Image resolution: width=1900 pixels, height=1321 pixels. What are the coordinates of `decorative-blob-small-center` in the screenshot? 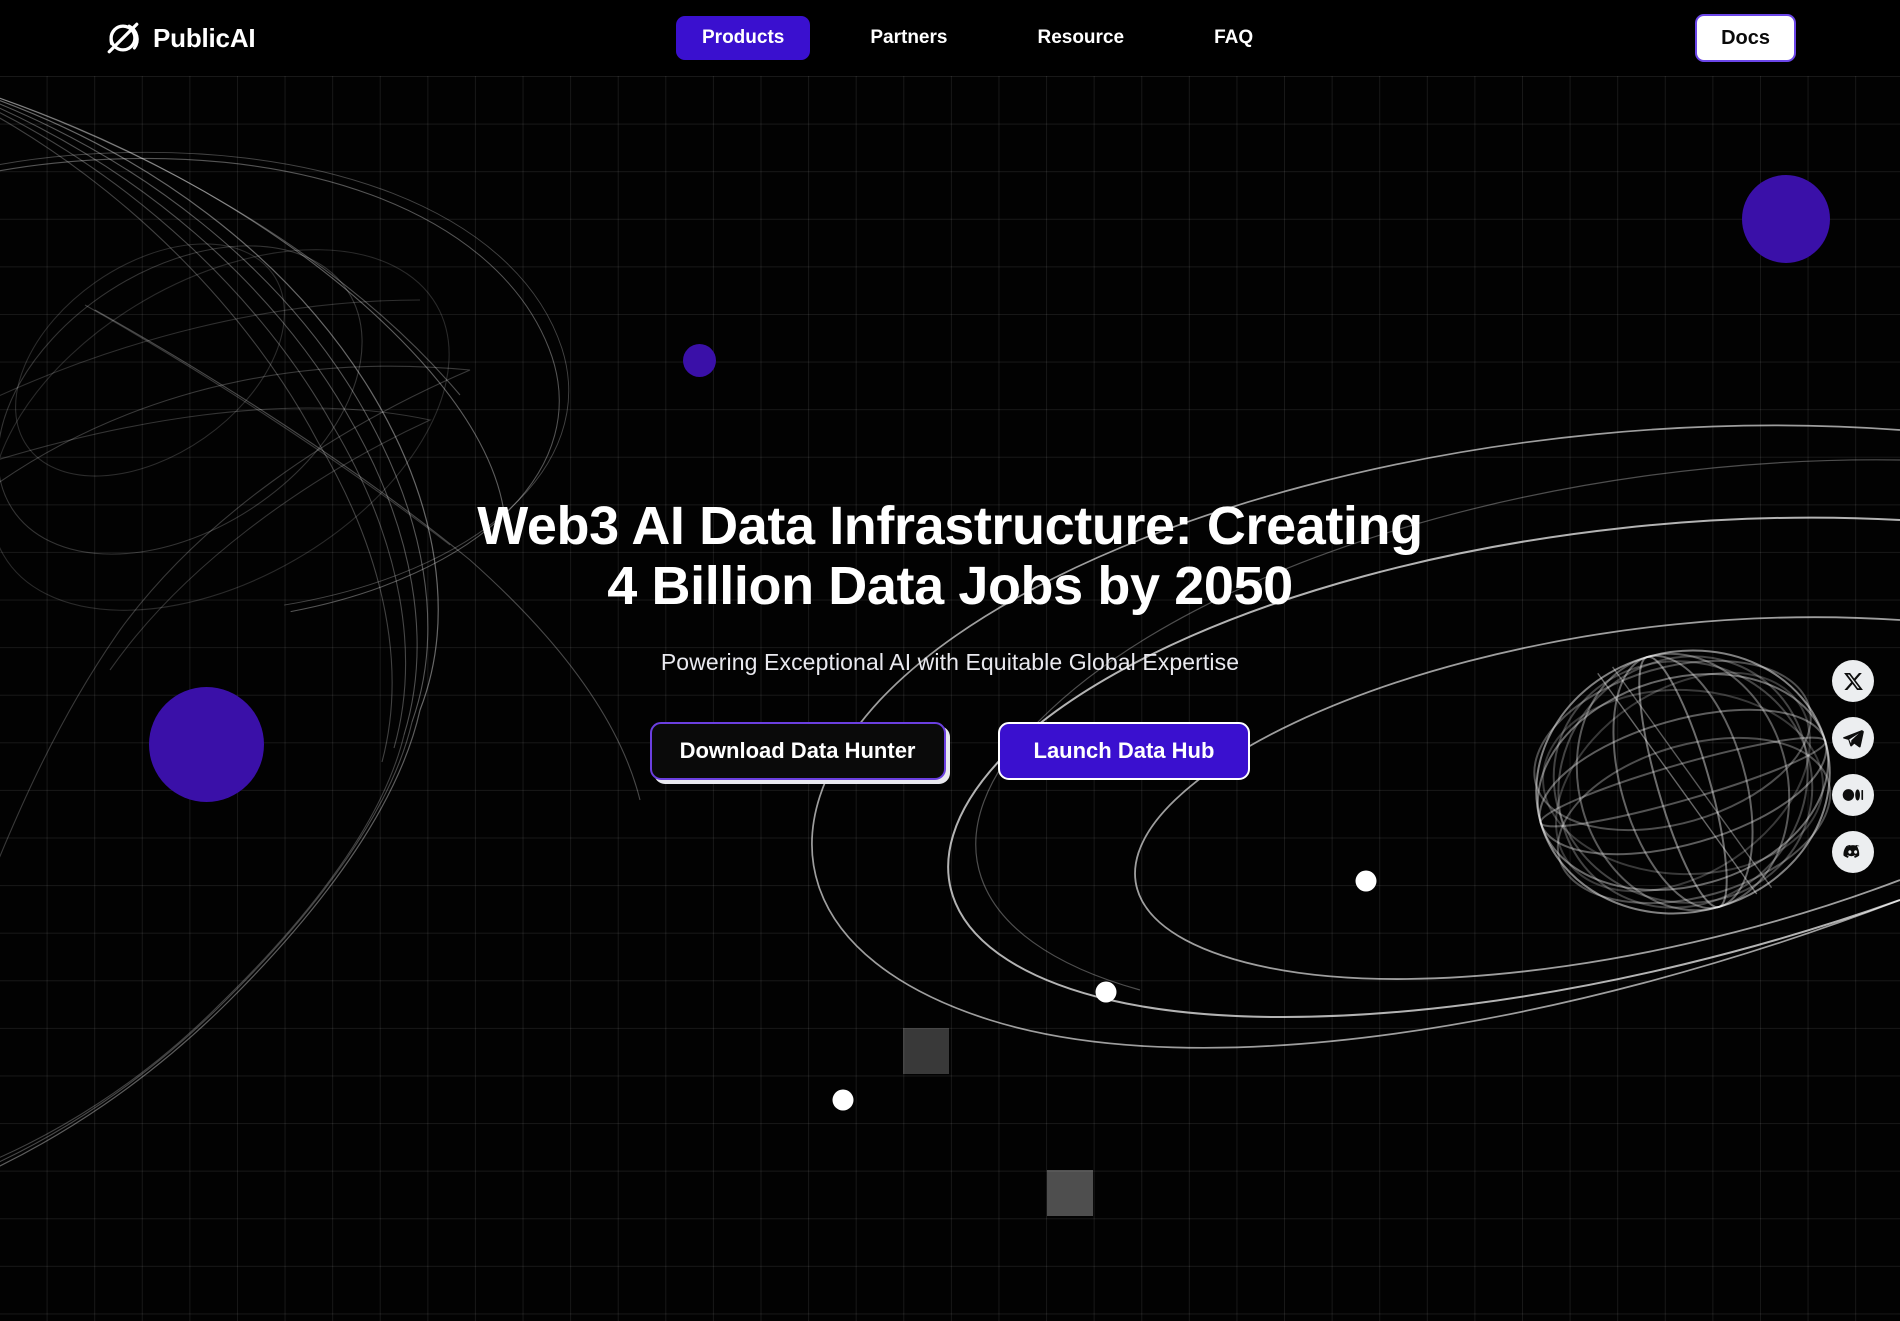 It's located at (699, 360).